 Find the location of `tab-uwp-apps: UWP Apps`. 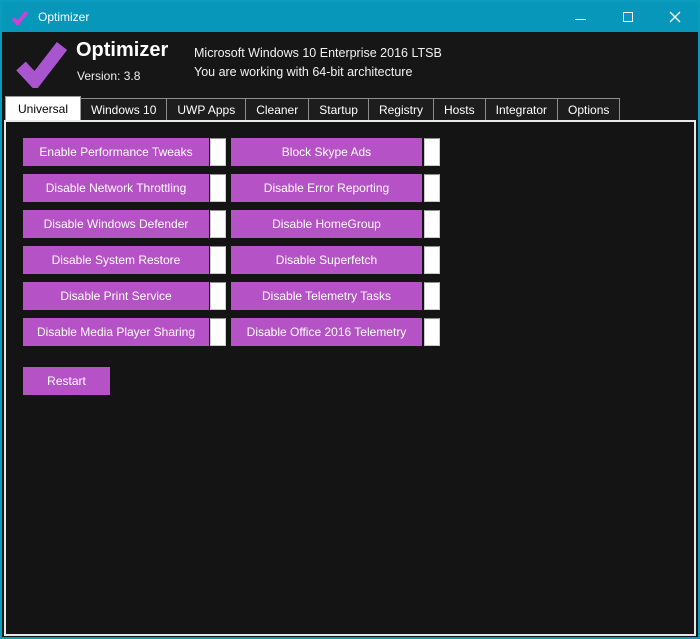

tab-uwp-apps: UWP Apps is located at coordinates (206, 109).